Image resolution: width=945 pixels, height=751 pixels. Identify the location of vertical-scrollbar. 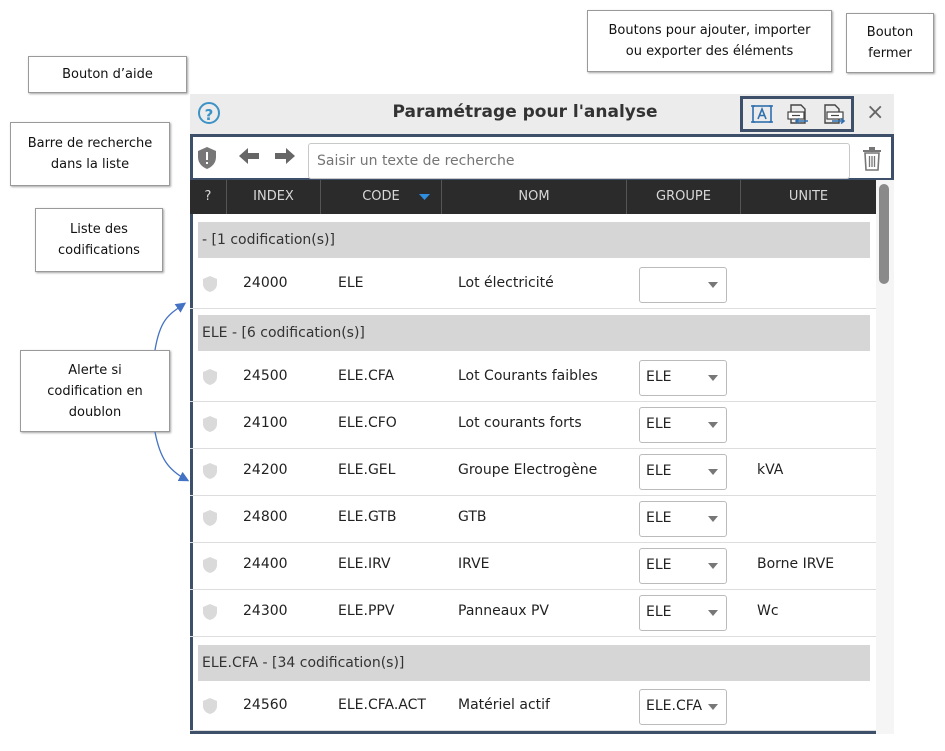
(885, 457).